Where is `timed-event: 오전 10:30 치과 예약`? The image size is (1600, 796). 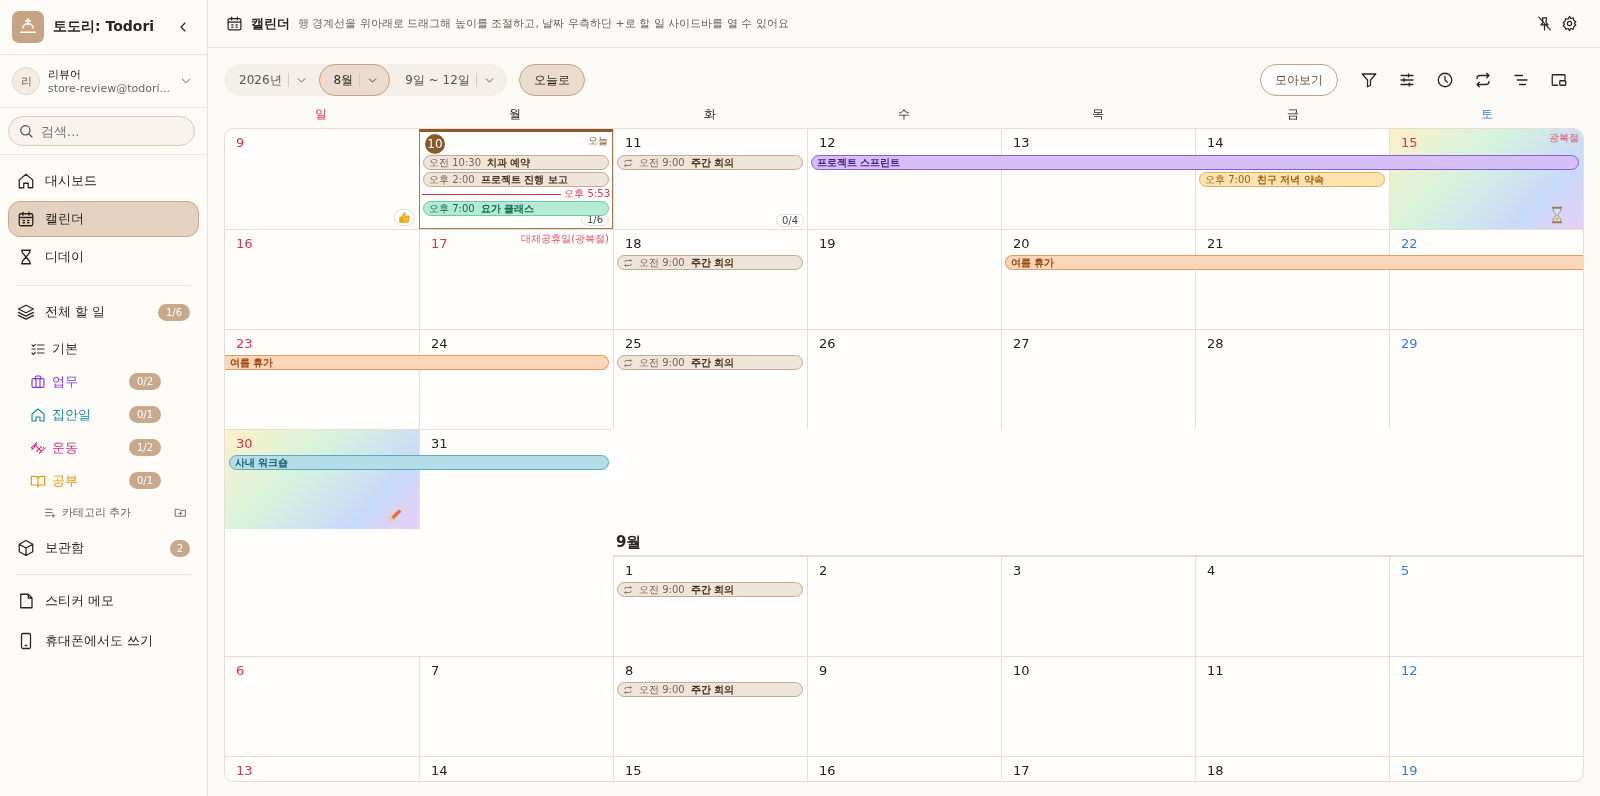 timed-event: 오전 10:30 치과 예약 is located at coordinates (516, 162).